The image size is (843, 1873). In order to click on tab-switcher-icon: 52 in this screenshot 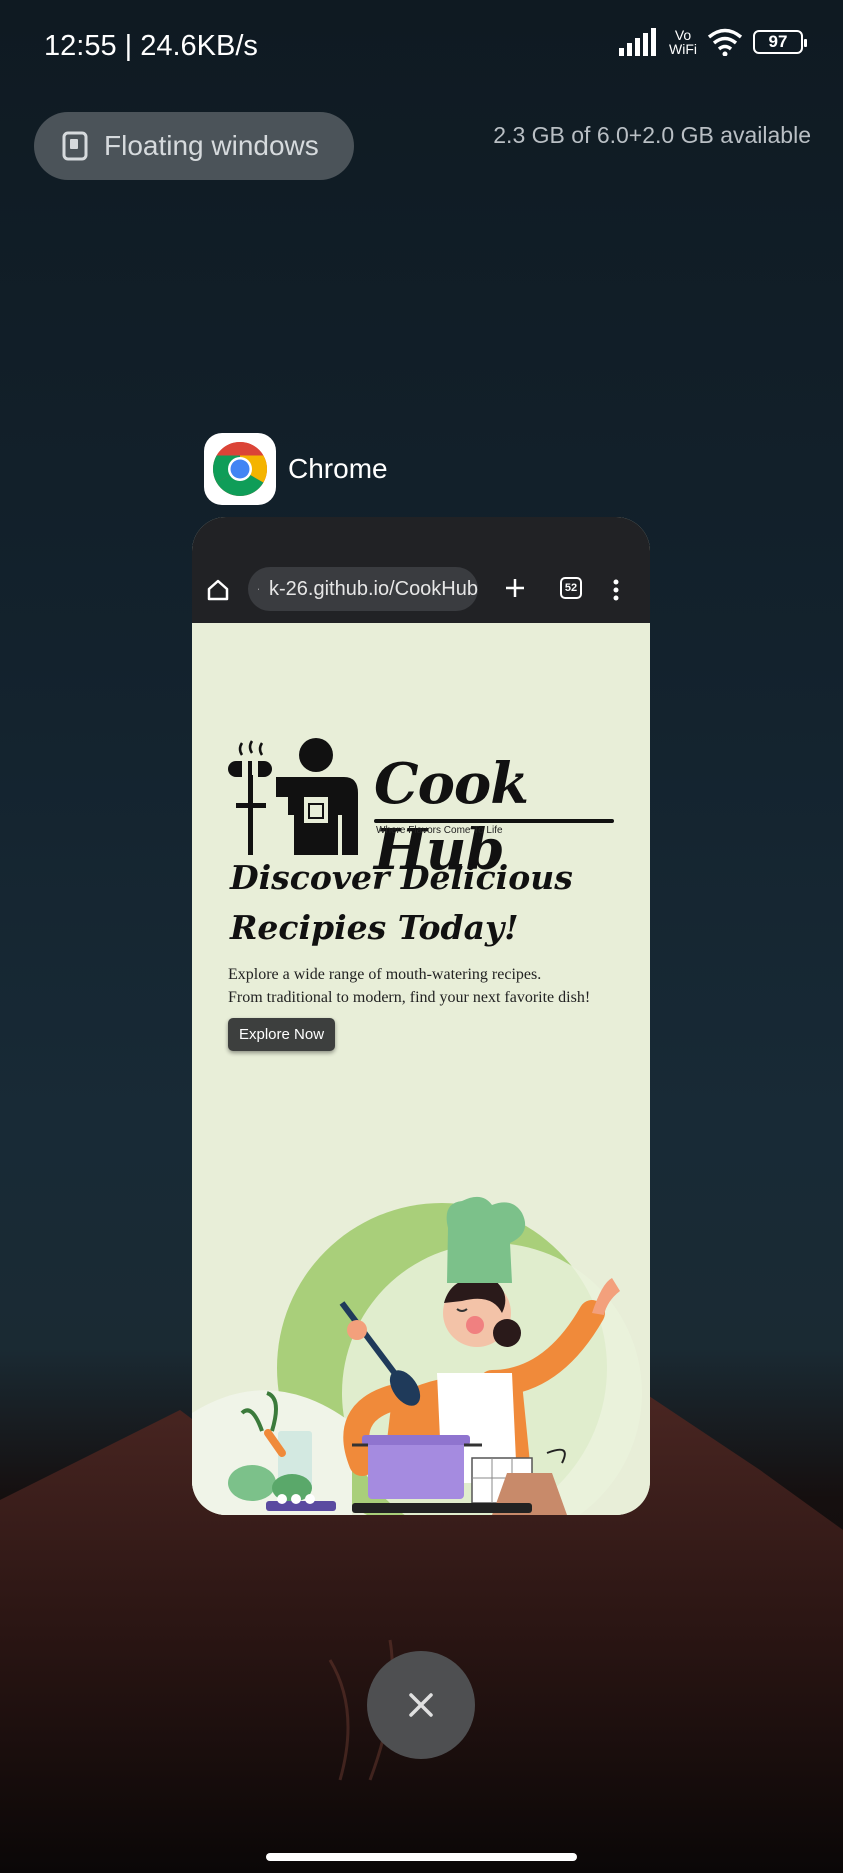, I will do `click(571, 588)`.